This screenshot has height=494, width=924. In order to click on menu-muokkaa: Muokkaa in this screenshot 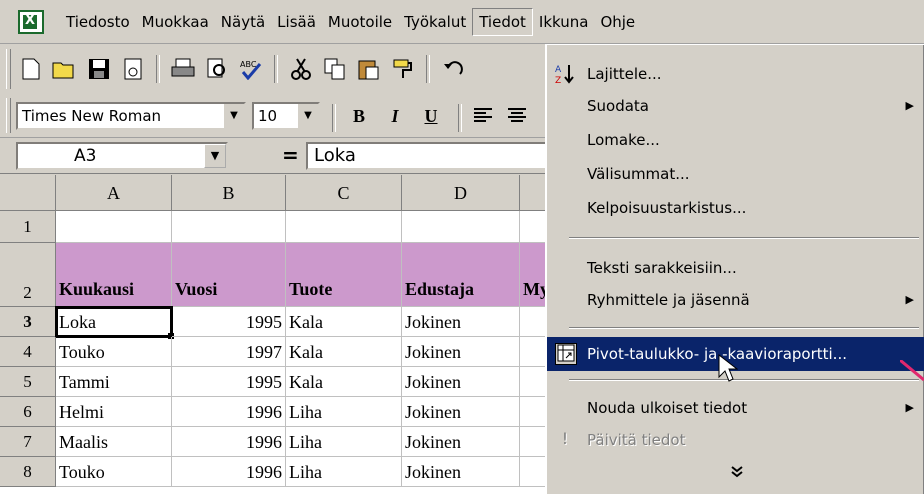, I will do `click(175, 22)`.